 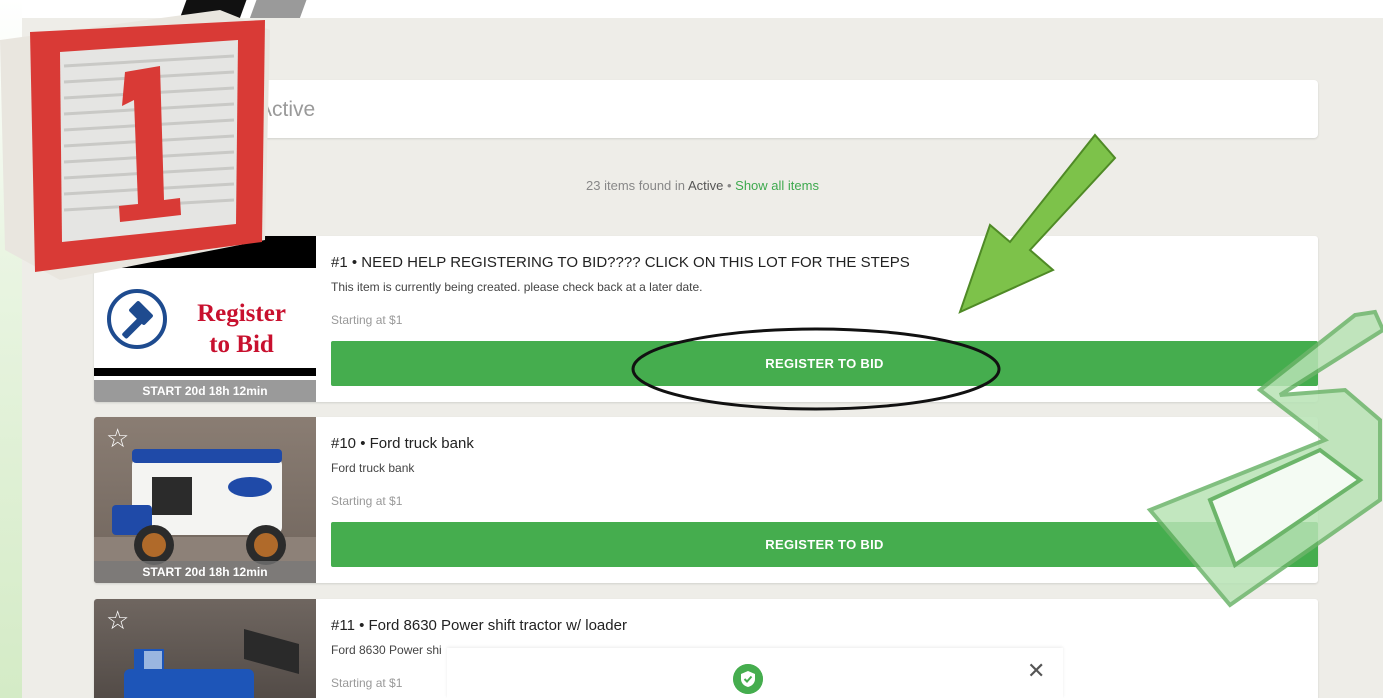 What do you see at coordinates (402, 443) in the screenshot?
I see `lot-title: #10 • Ford truck bank` at bounding box center [402, 443].